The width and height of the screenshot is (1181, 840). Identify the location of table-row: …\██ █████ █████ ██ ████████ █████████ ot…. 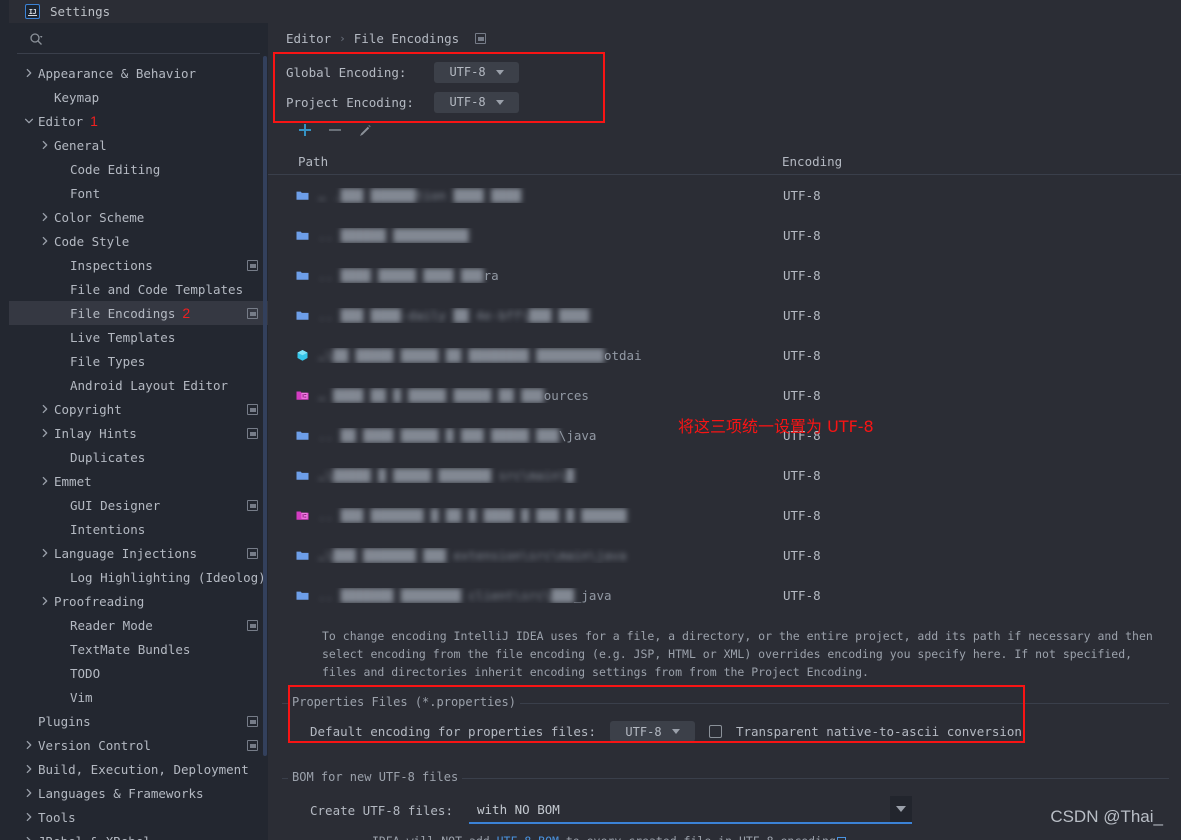
(724, 355).